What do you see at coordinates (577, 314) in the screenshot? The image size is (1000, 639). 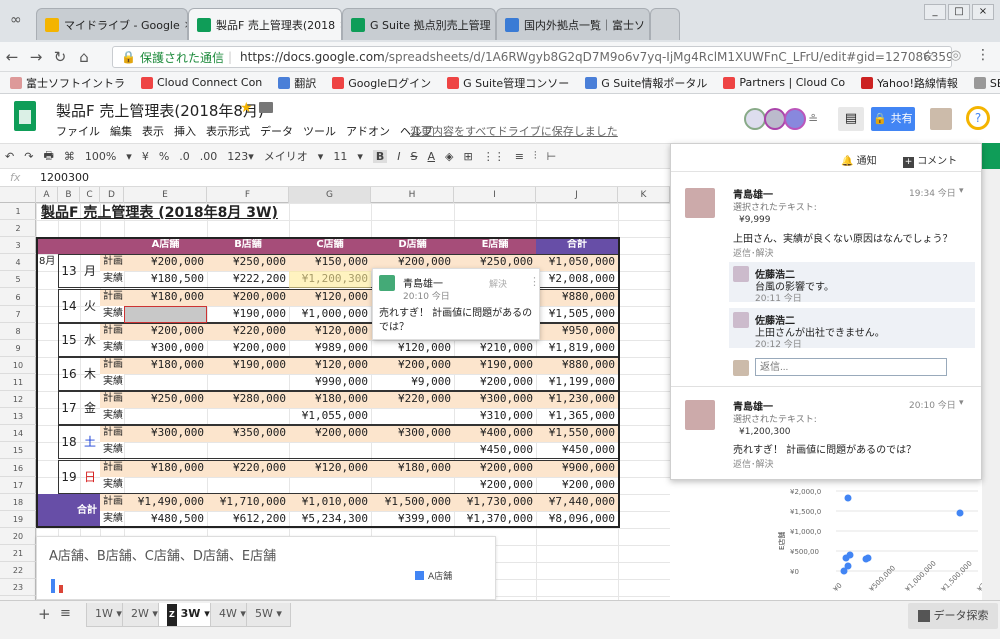 I see `actual-value: ¥1,505,000` at bounding box center [577, 314].